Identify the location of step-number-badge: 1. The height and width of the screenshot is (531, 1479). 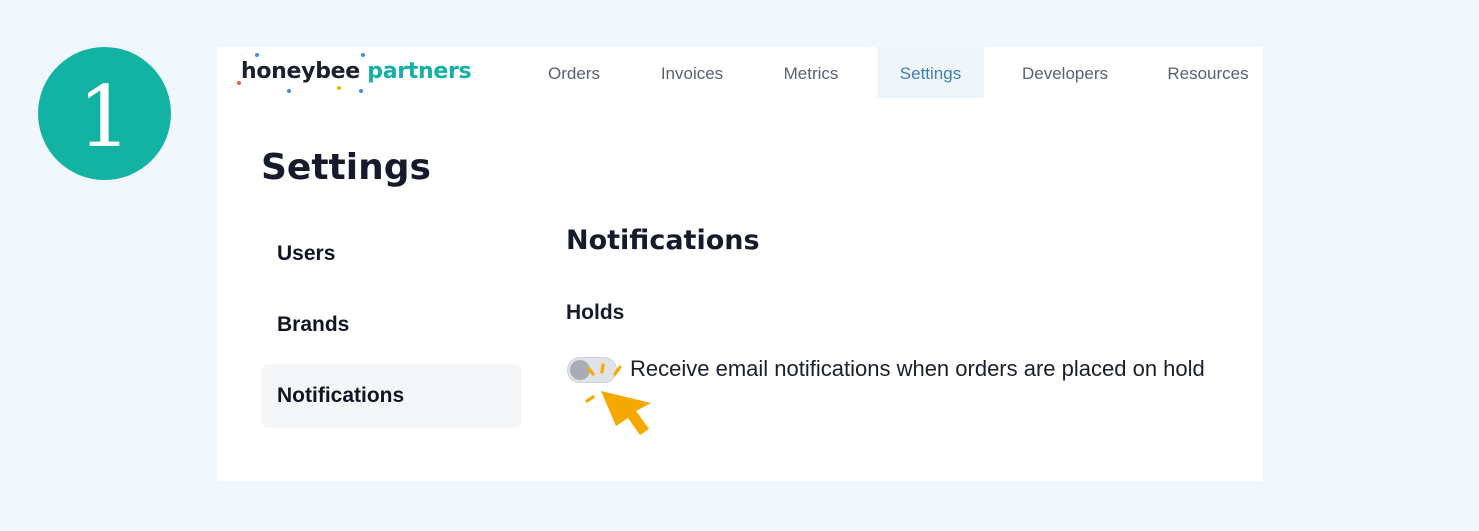
(104, 113).